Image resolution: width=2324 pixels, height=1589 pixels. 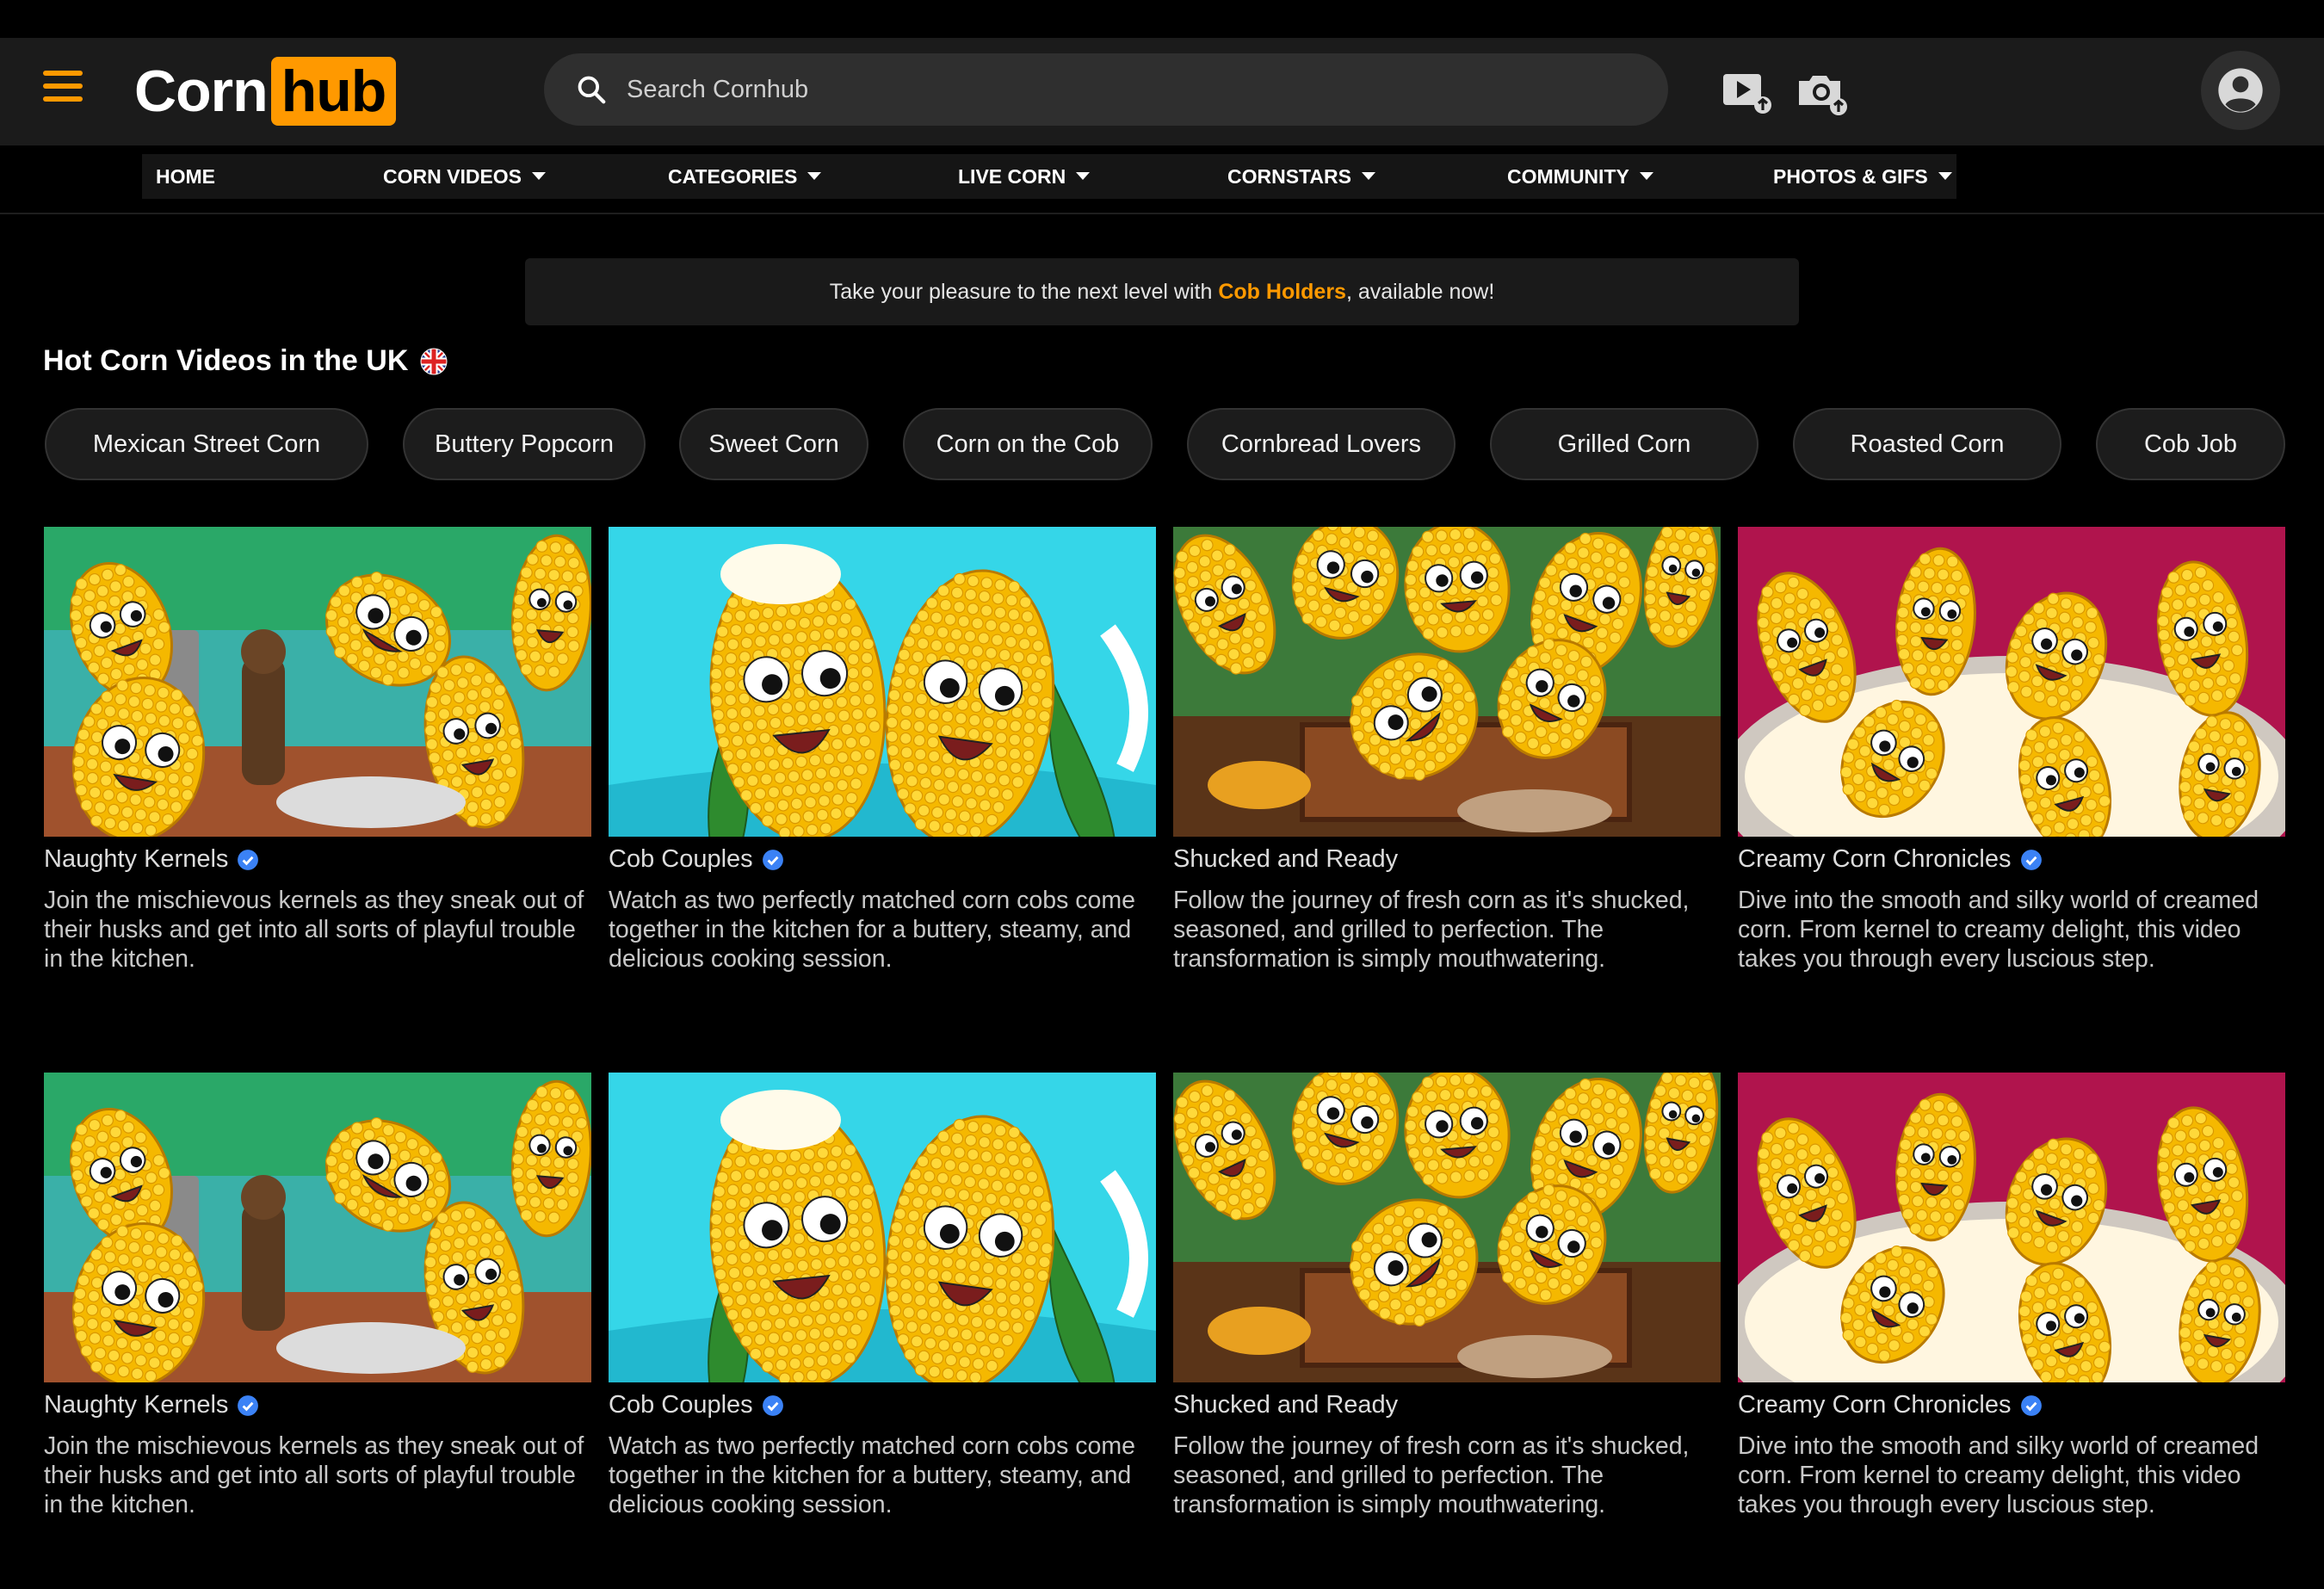 I want to click on category-pill: Sweet Corn, so click(x=773, y=444).